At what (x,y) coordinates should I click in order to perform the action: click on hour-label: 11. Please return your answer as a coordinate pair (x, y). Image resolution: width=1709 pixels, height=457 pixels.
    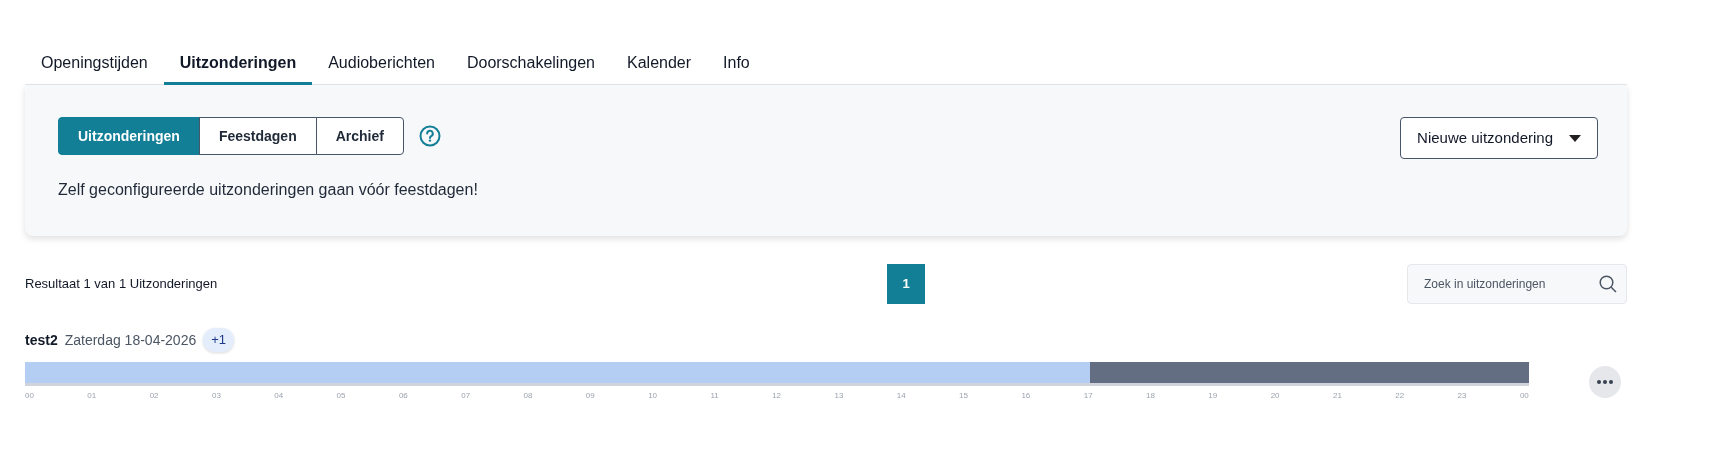
    Looking at the image, I should click on (714, 396).